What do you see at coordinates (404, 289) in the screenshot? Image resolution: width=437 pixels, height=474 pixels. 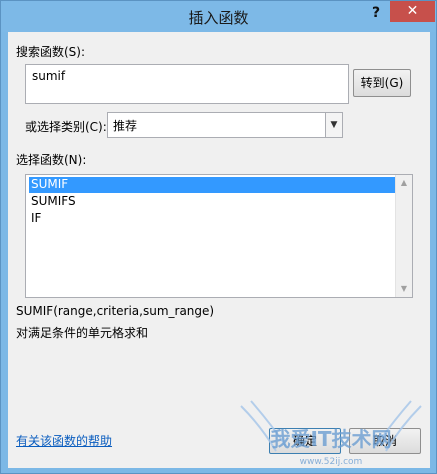 I see `scroll-down-icon: ▼` at bounding box center [404, 289].